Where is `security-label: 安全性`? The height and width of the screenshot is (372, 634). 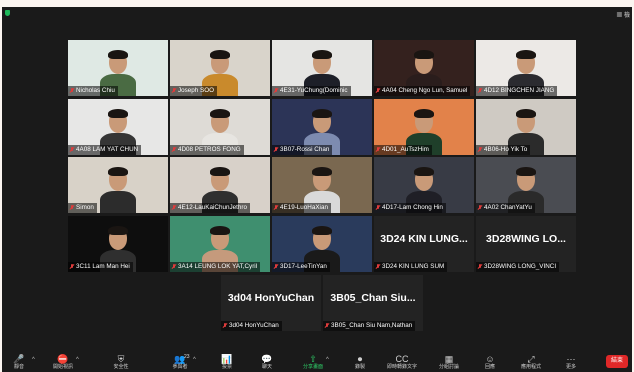 security-label: 安全性 is located at coordinates (121, 367).